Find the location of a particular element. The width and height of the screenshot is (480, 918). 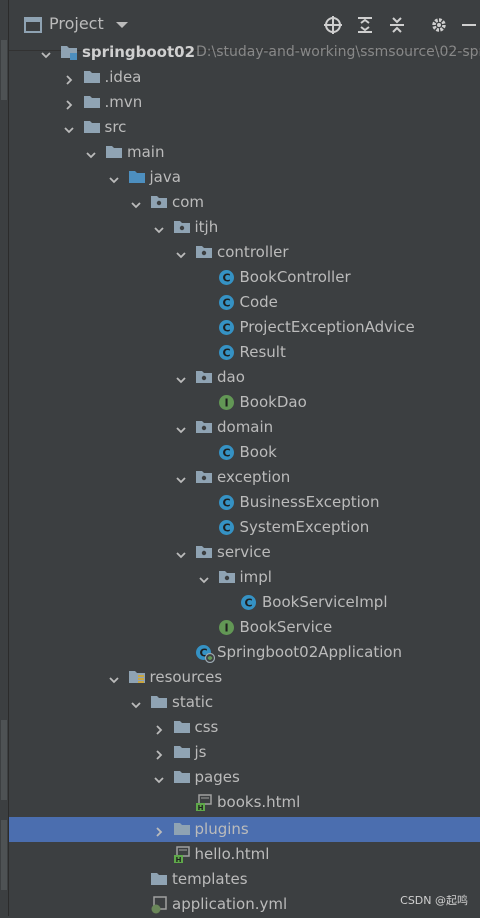

tree-row: service is located at coordinates (244, 552).